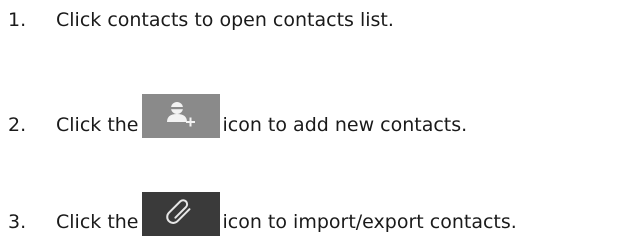 This screenshot has width=623, height=251. What do you see at coordinates (369, 222) in the screenshot?
I see `step-text-after: icon to import/export contacts.` at bounding box center [369, 222].